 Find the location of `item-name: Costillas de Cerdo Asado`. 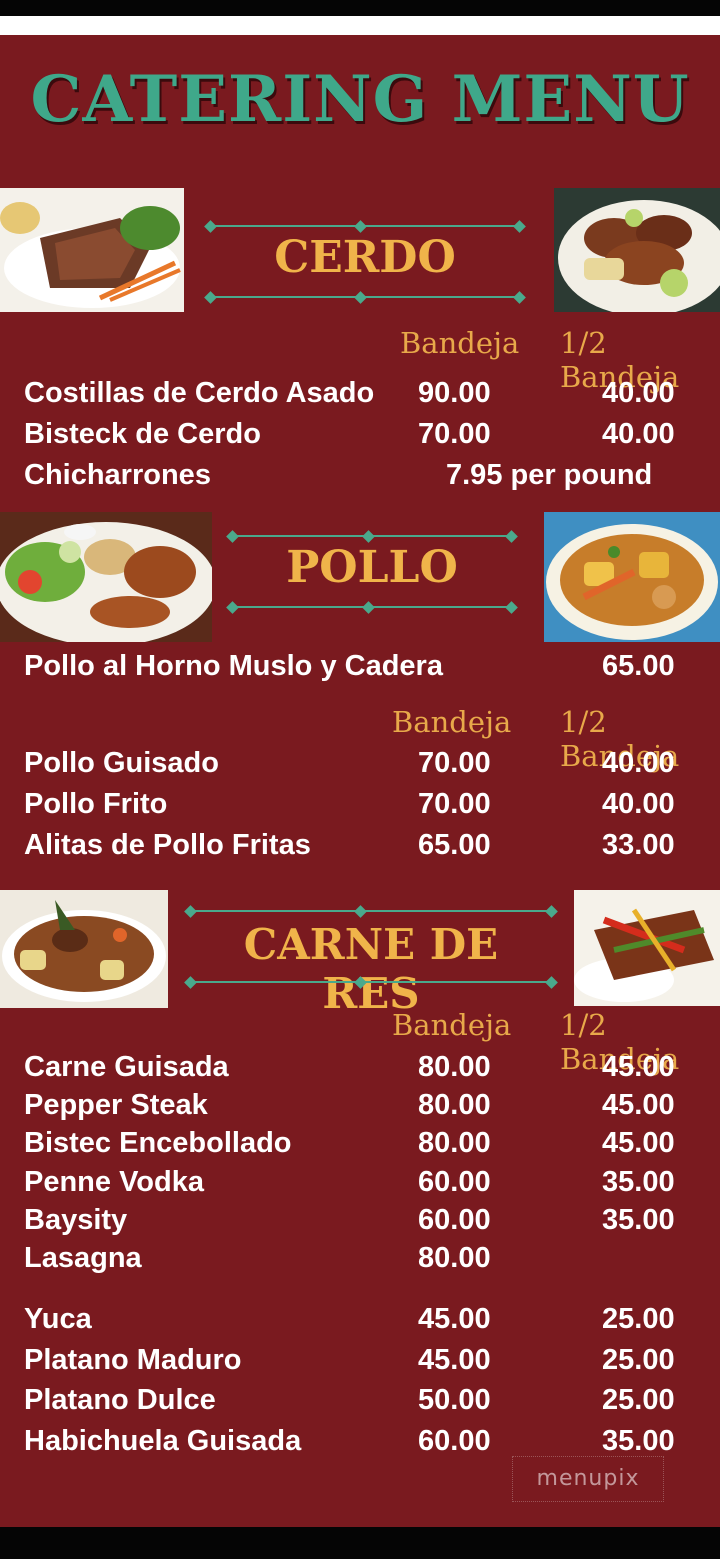

item-name: Costillas de Cerdo Asado is located at coordinates (199, 393).